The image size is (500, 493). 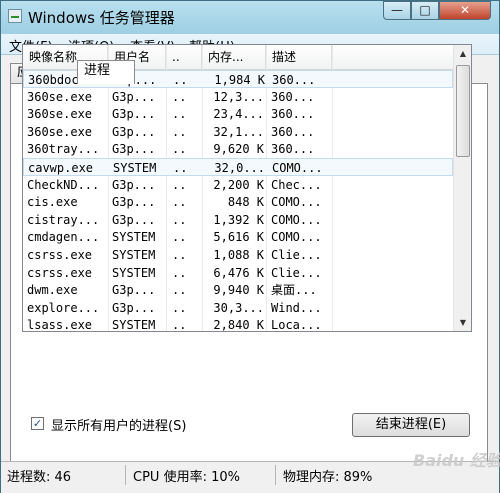 I want to click on vertical-scrollbar: ▲ ▼, so click(x=462, y=188).